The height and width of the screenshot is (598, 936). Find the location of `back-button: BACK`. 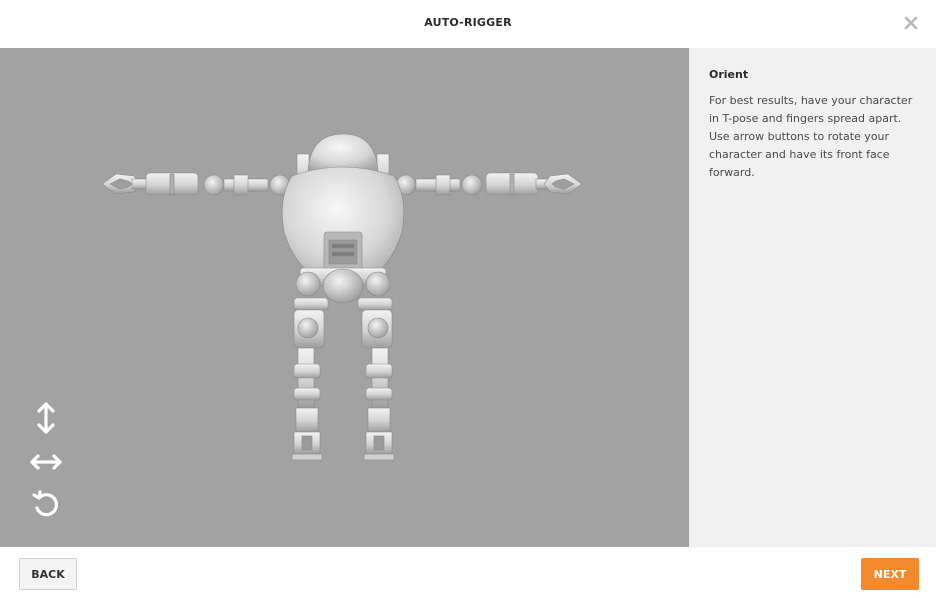

back-button: BACK is located at coordinates (48, 574).